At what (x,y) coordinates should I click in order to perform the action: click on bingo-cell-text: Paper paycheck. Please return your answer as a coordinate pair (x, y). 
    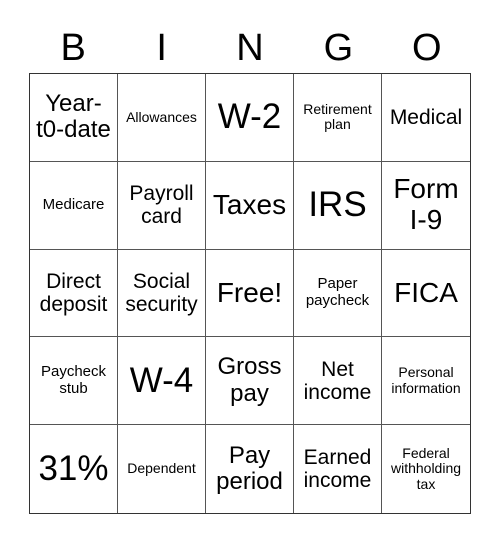
    Looking at the image, I should click on (337, 292).